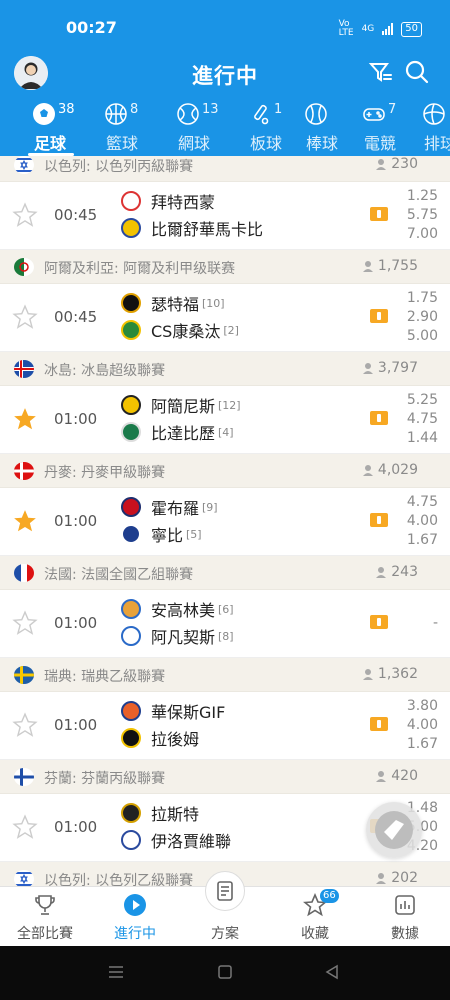 Image resolution: width=450 pixels, height=1000 pixels. Describe the element at coordinates (422, 725) in the screenshot. I see `odds-draw: 4.00` at that location.